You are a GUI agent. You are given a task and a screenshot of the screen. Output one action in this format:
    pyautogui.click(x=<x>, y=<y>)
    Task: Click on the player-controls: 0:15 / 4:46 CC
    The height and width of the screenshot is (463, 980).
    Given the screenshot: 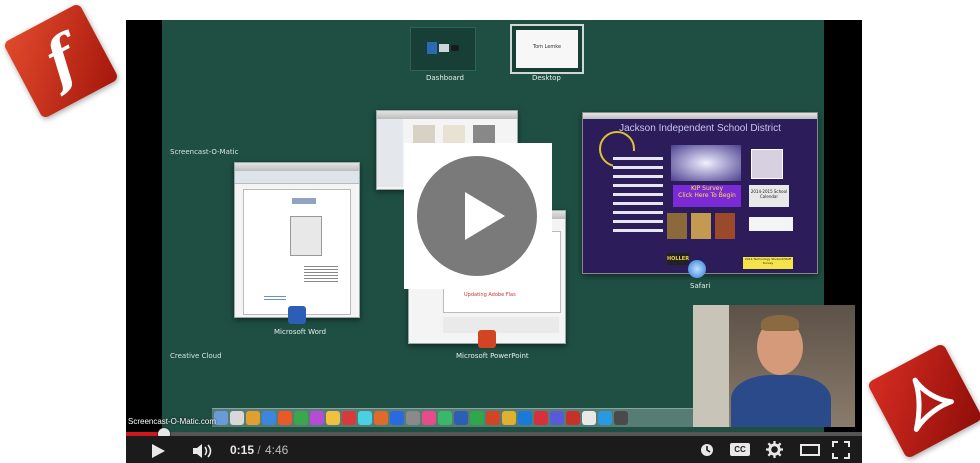 What is the action you would take?
    pyautogui.click(x=494, y=449)
    